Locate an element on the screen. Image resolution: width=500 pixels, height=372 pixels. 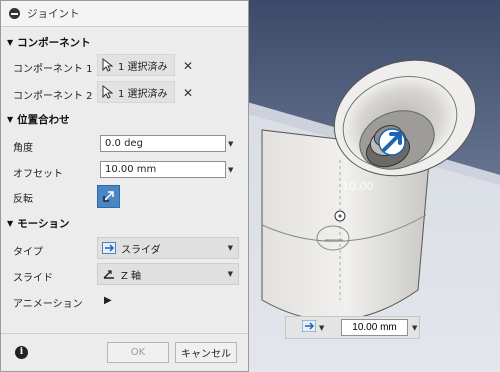
section-motion-label: モーション is located at coordinates (43, 224).